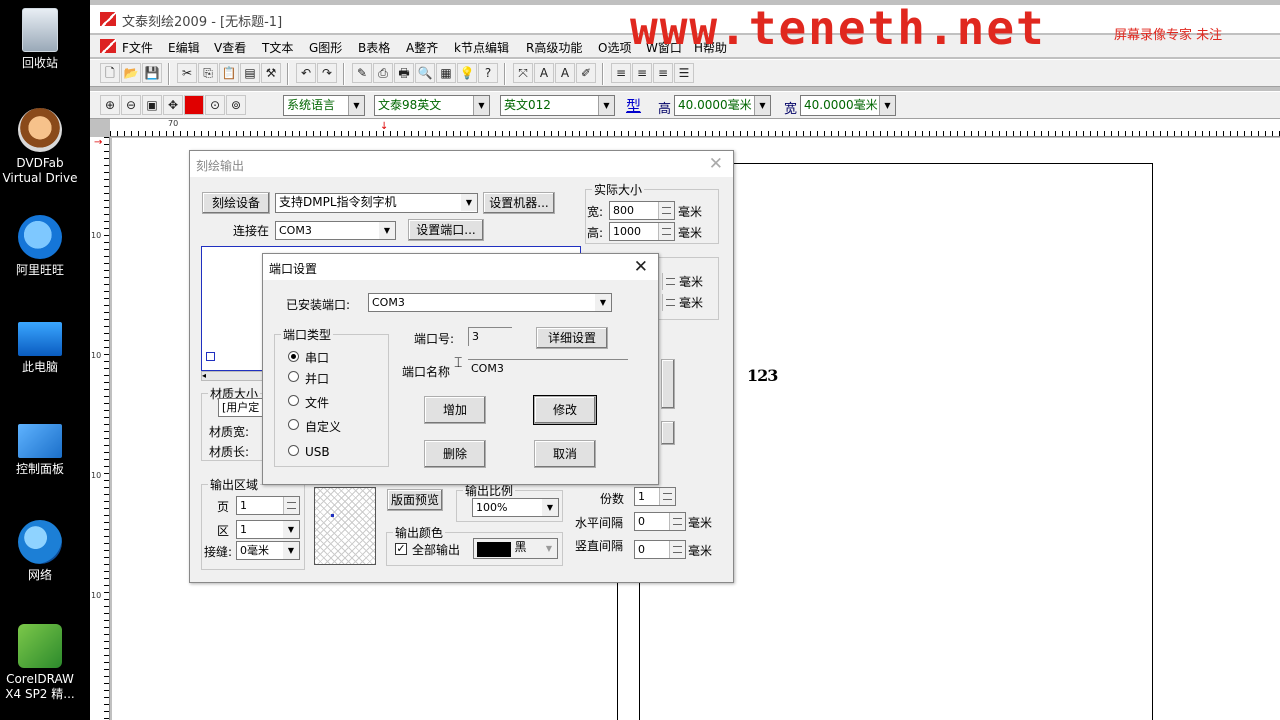  I want to click on desktop-icon-recycle-bin: 回收站, so click(40, 39).